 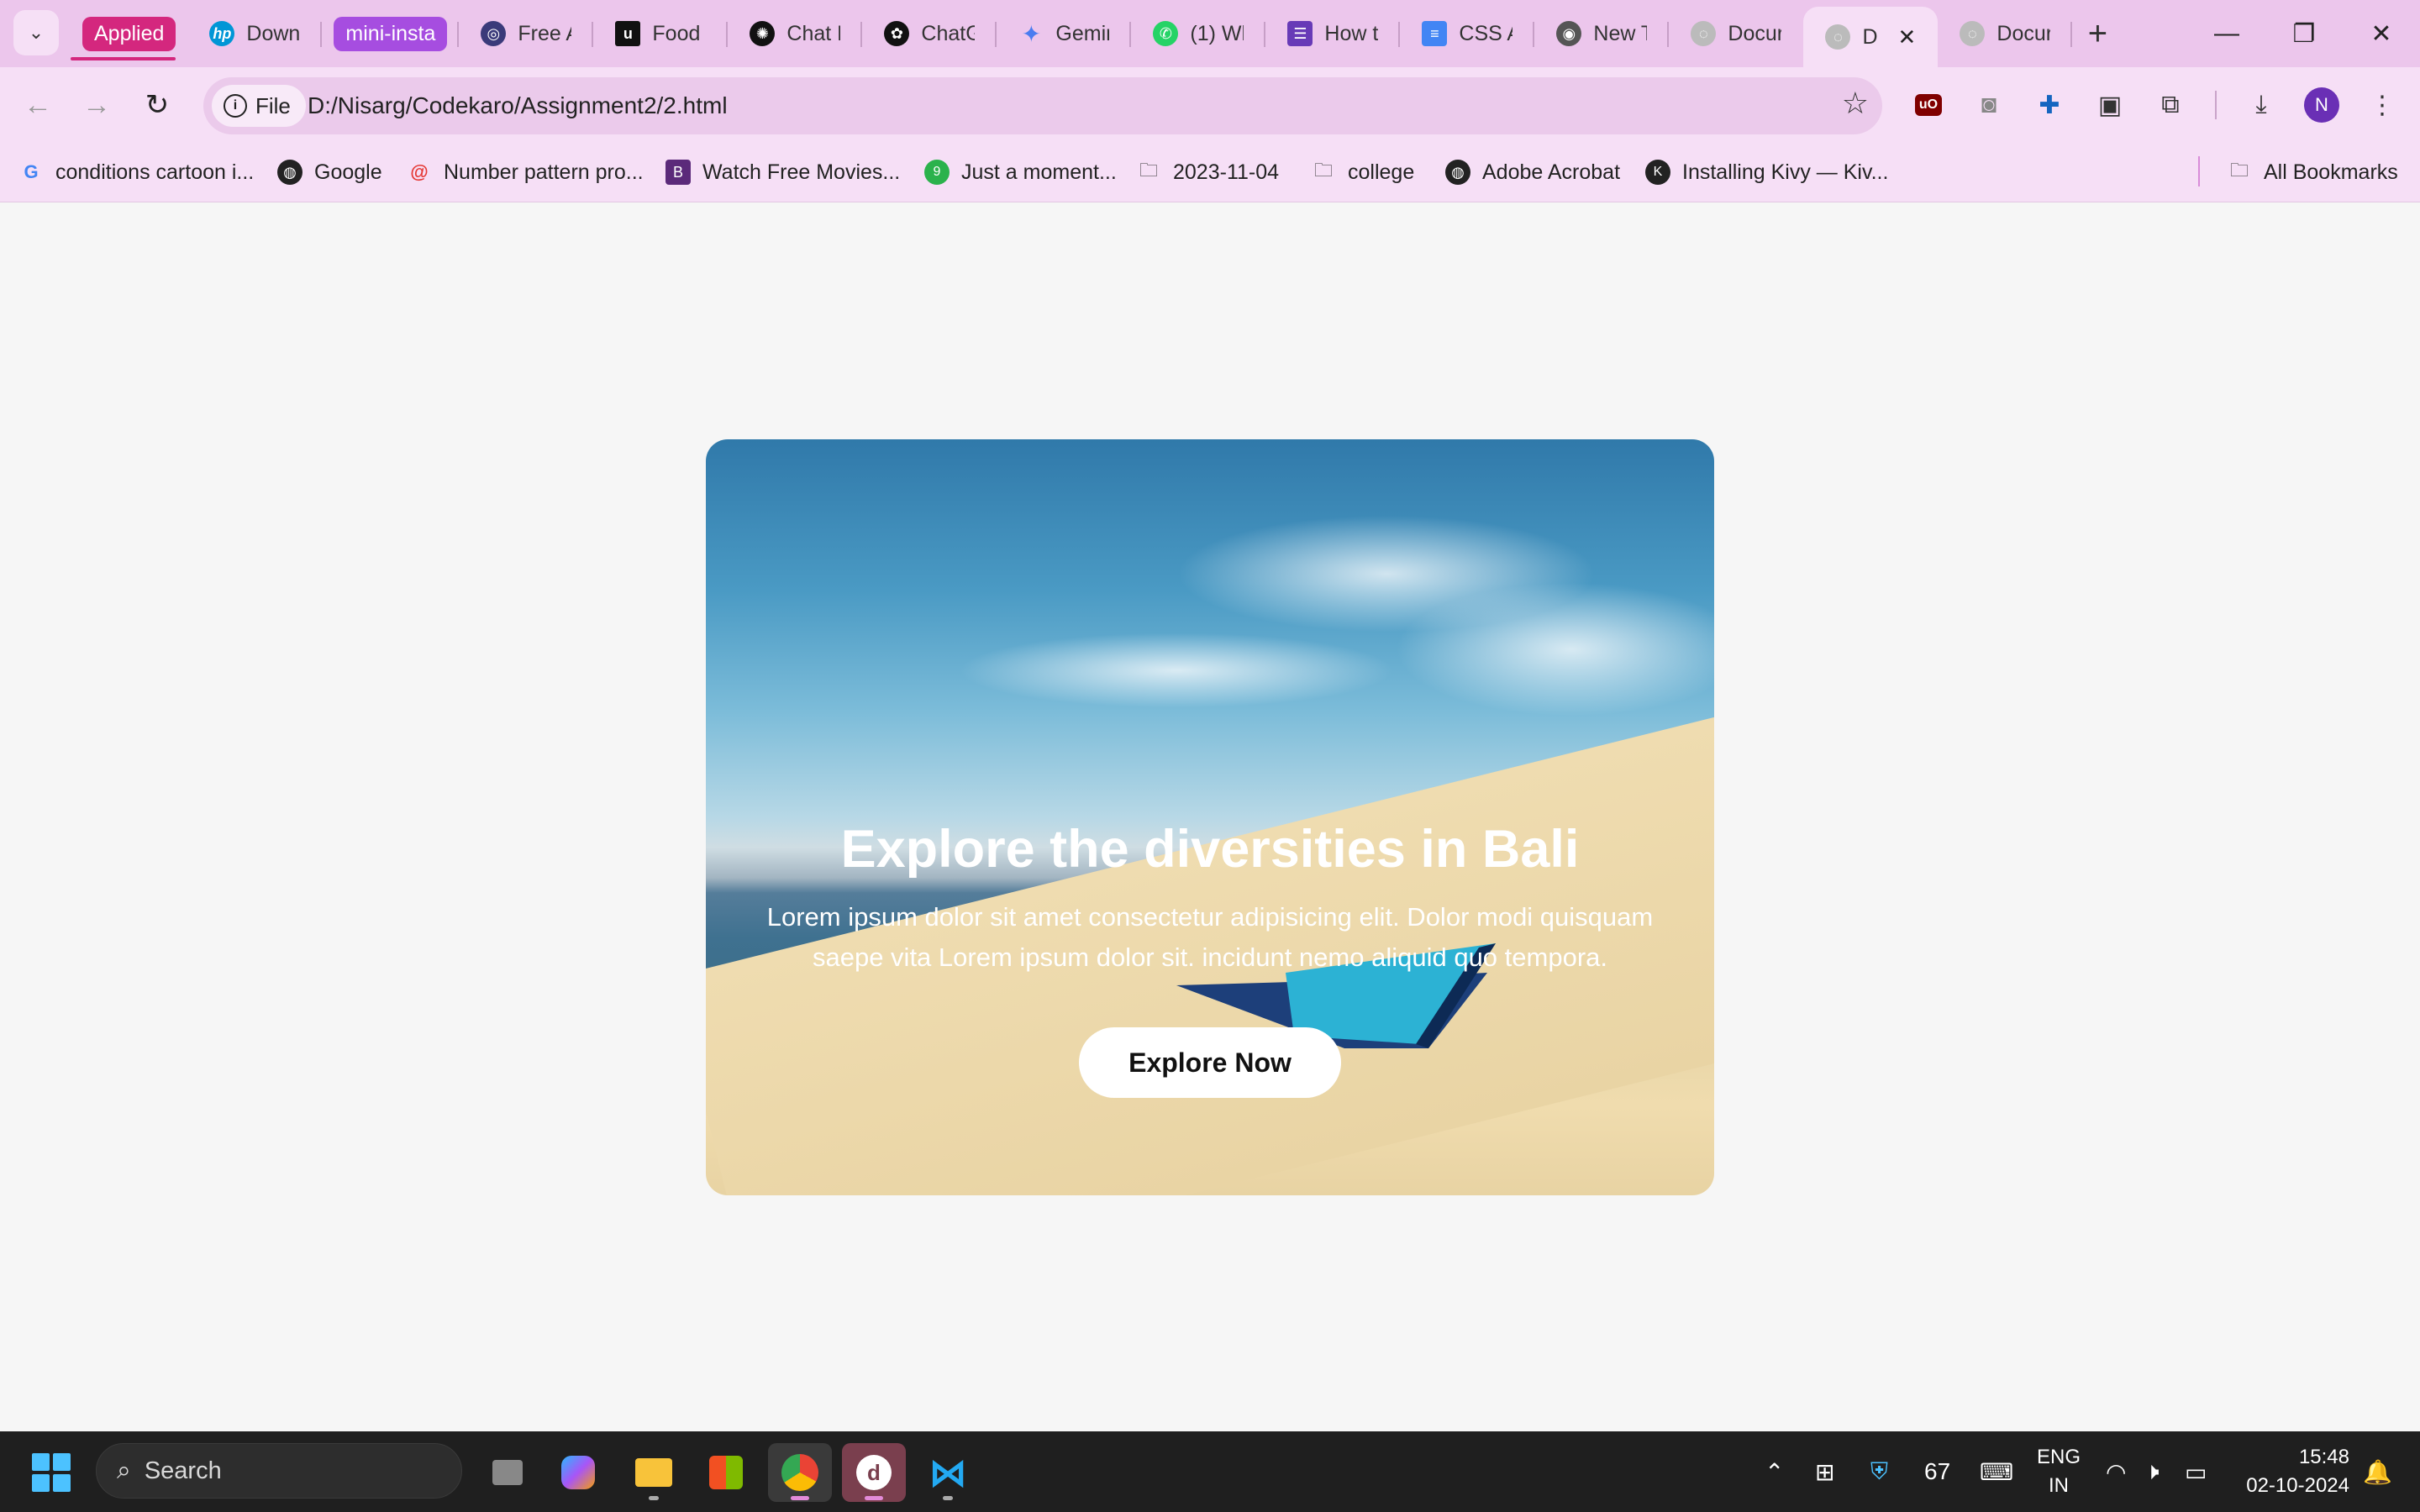 What do you see at coordinates (763, 33) in the screenshot?
I see `chatbot-icon: ✺` at bounding box center [763, 33].